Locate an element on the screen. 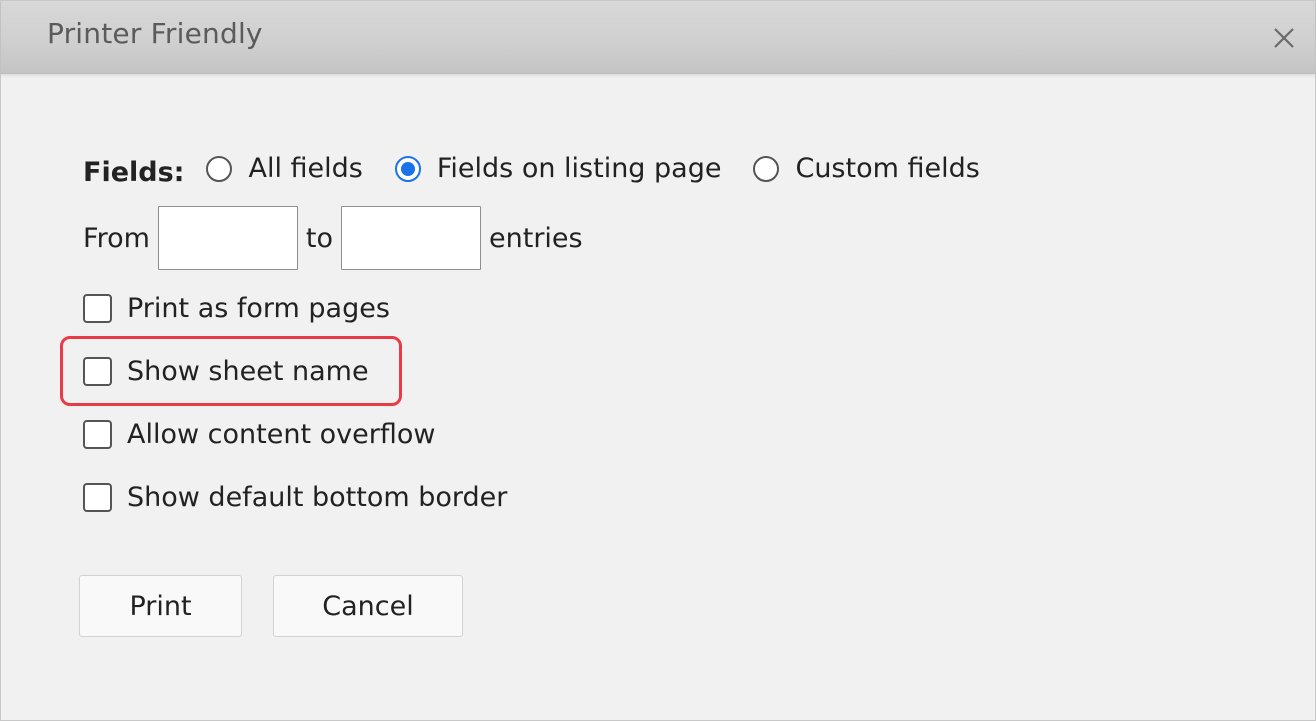 The width and height of the screenshot is (1316, 721). to-label: to is located at coordinates (319, 238).